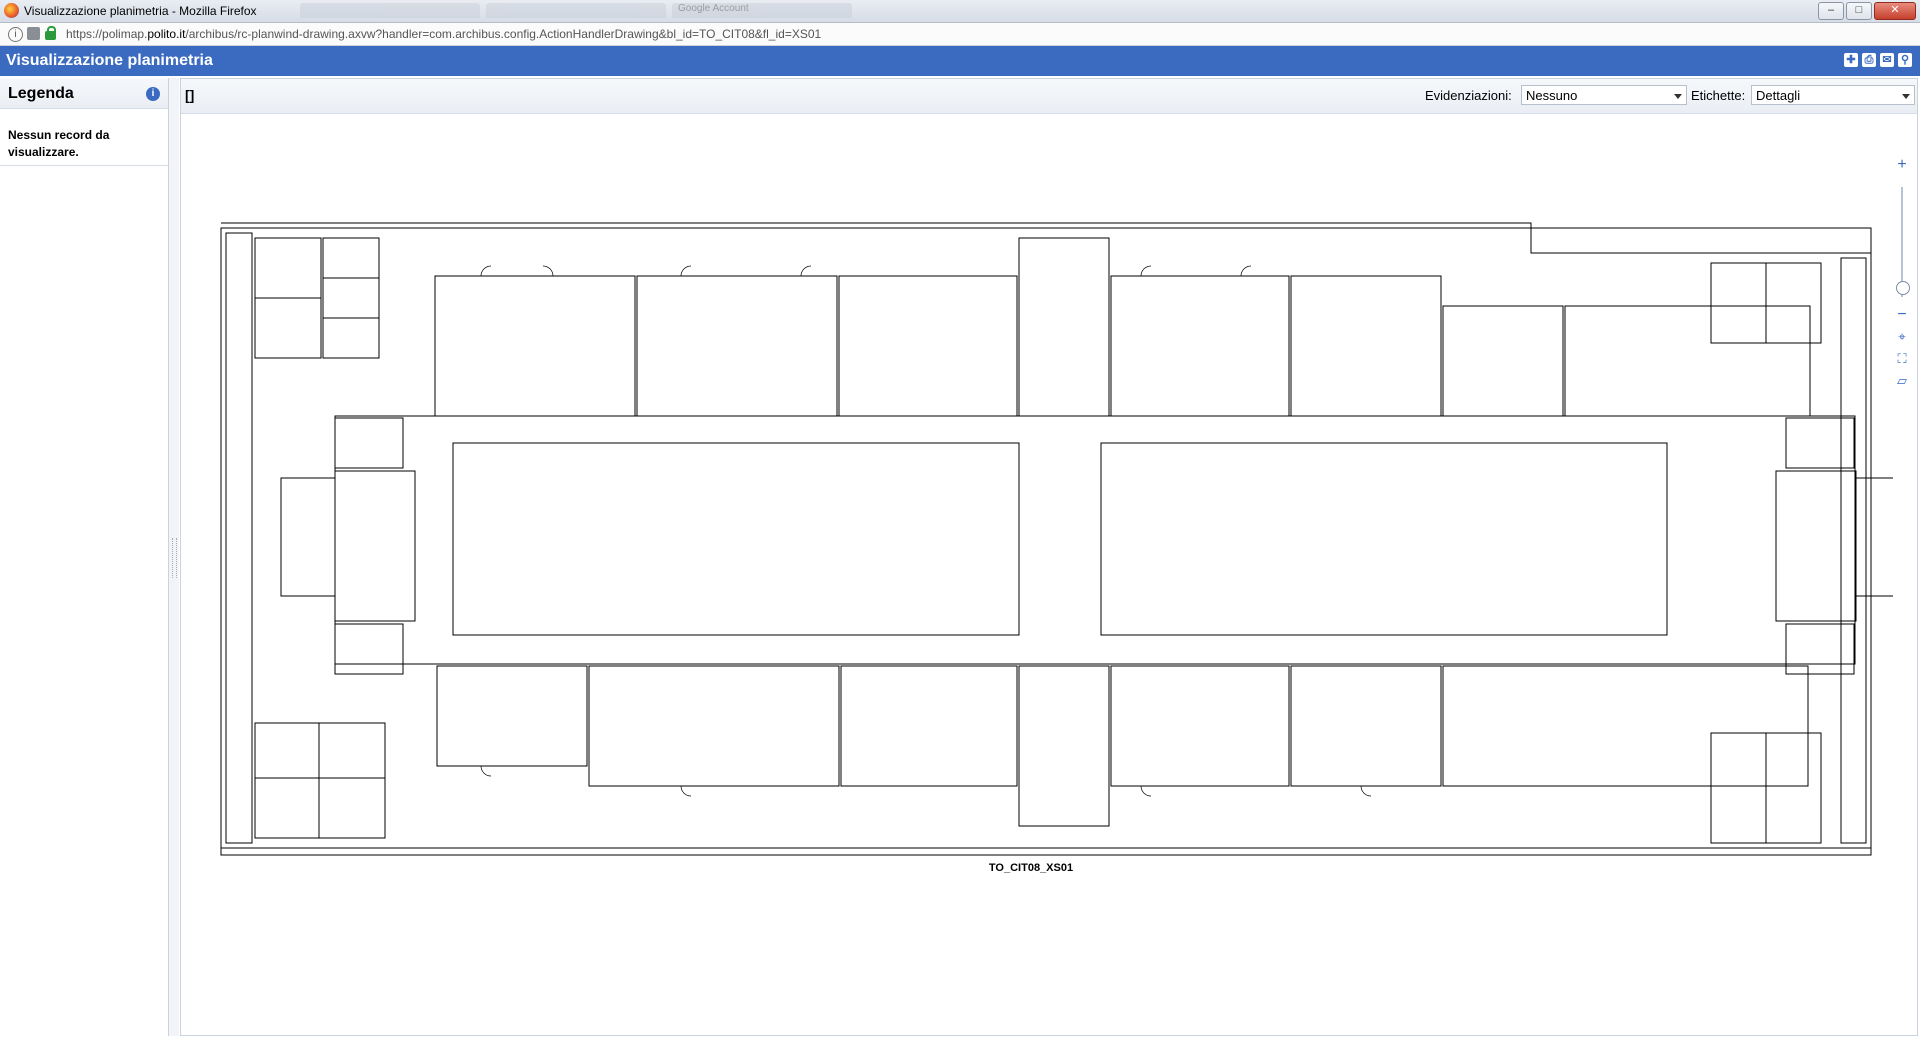  What do you see at coordinates (107, 34) in the screenshot?
I see `url-prefix: https://polimap.` at bounding box center [107, 34].